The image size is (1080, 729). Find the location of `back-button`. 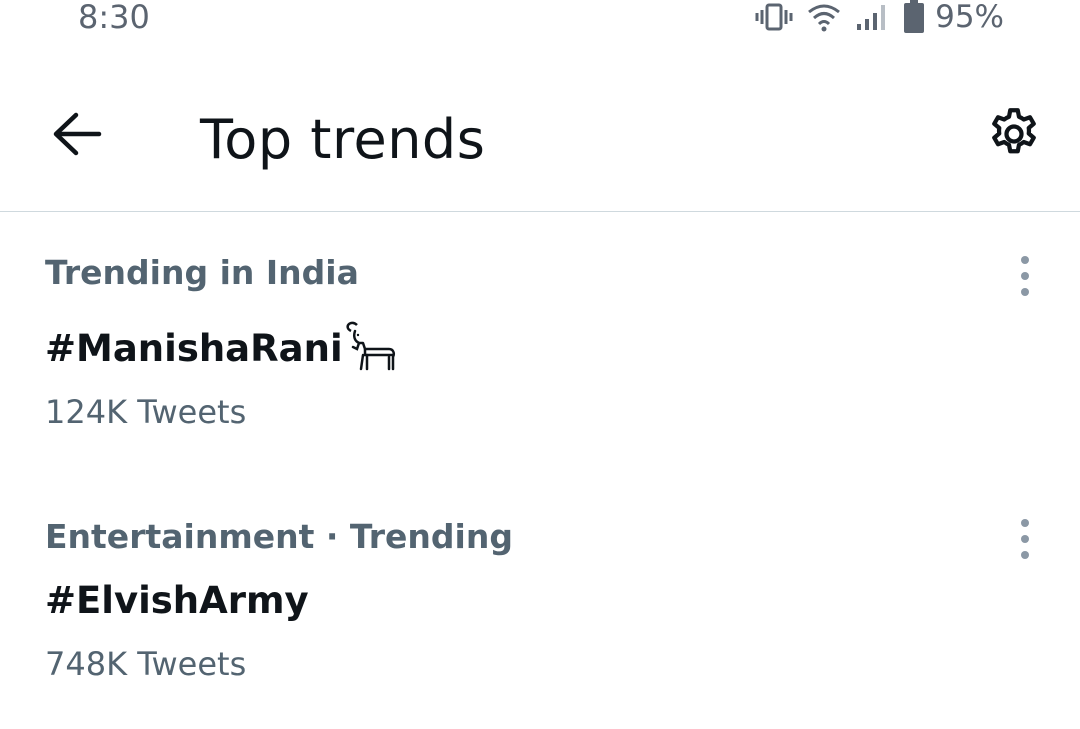

back-button is located at coordinates (77, 136).